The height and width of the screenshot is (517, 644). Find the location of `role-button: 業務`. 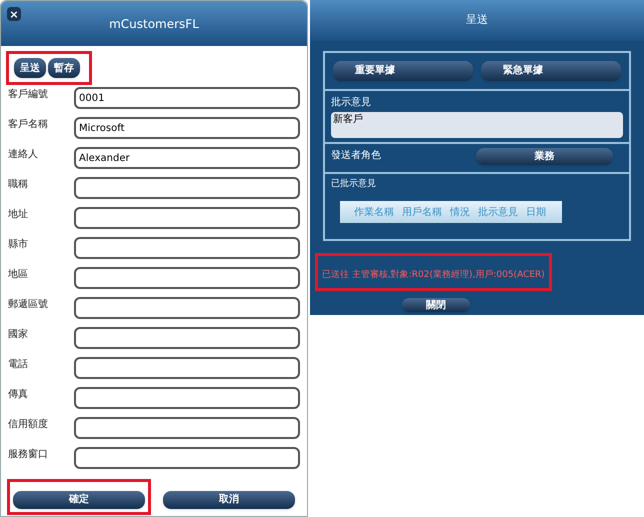

role-button: 業務 is located at coordinates (544, 156).